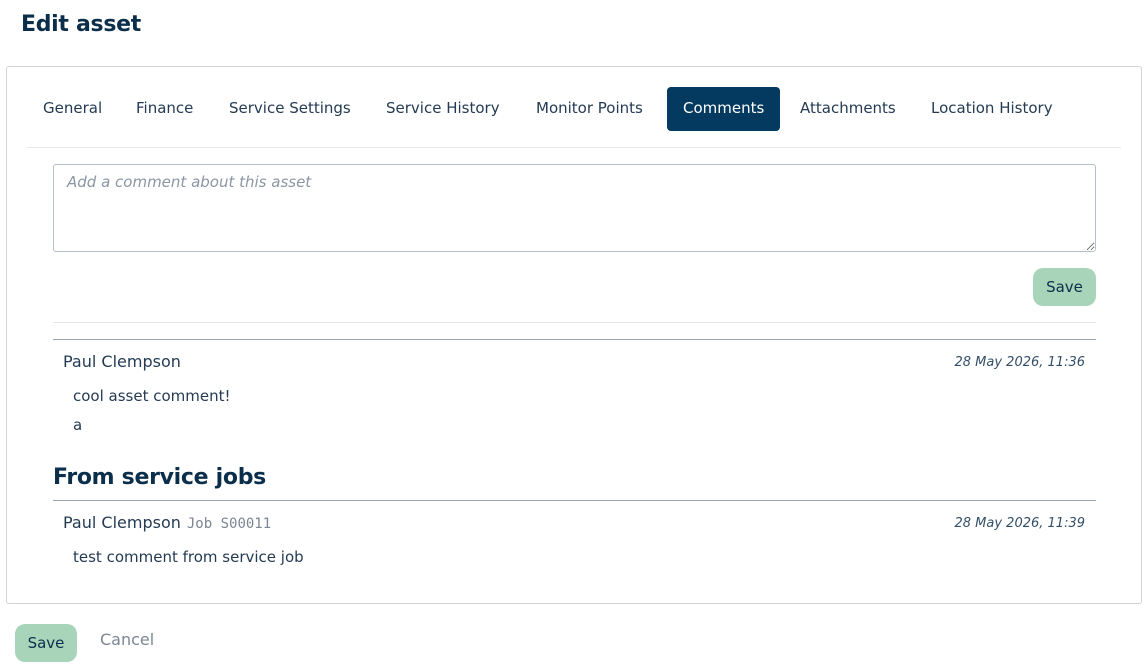 This screenshot has height=667, width=1145. Describe the element at coordinates (1020, 362) in the screenshot. I see `comment-timestamp: 28 May 2026, 11:36` at that location.